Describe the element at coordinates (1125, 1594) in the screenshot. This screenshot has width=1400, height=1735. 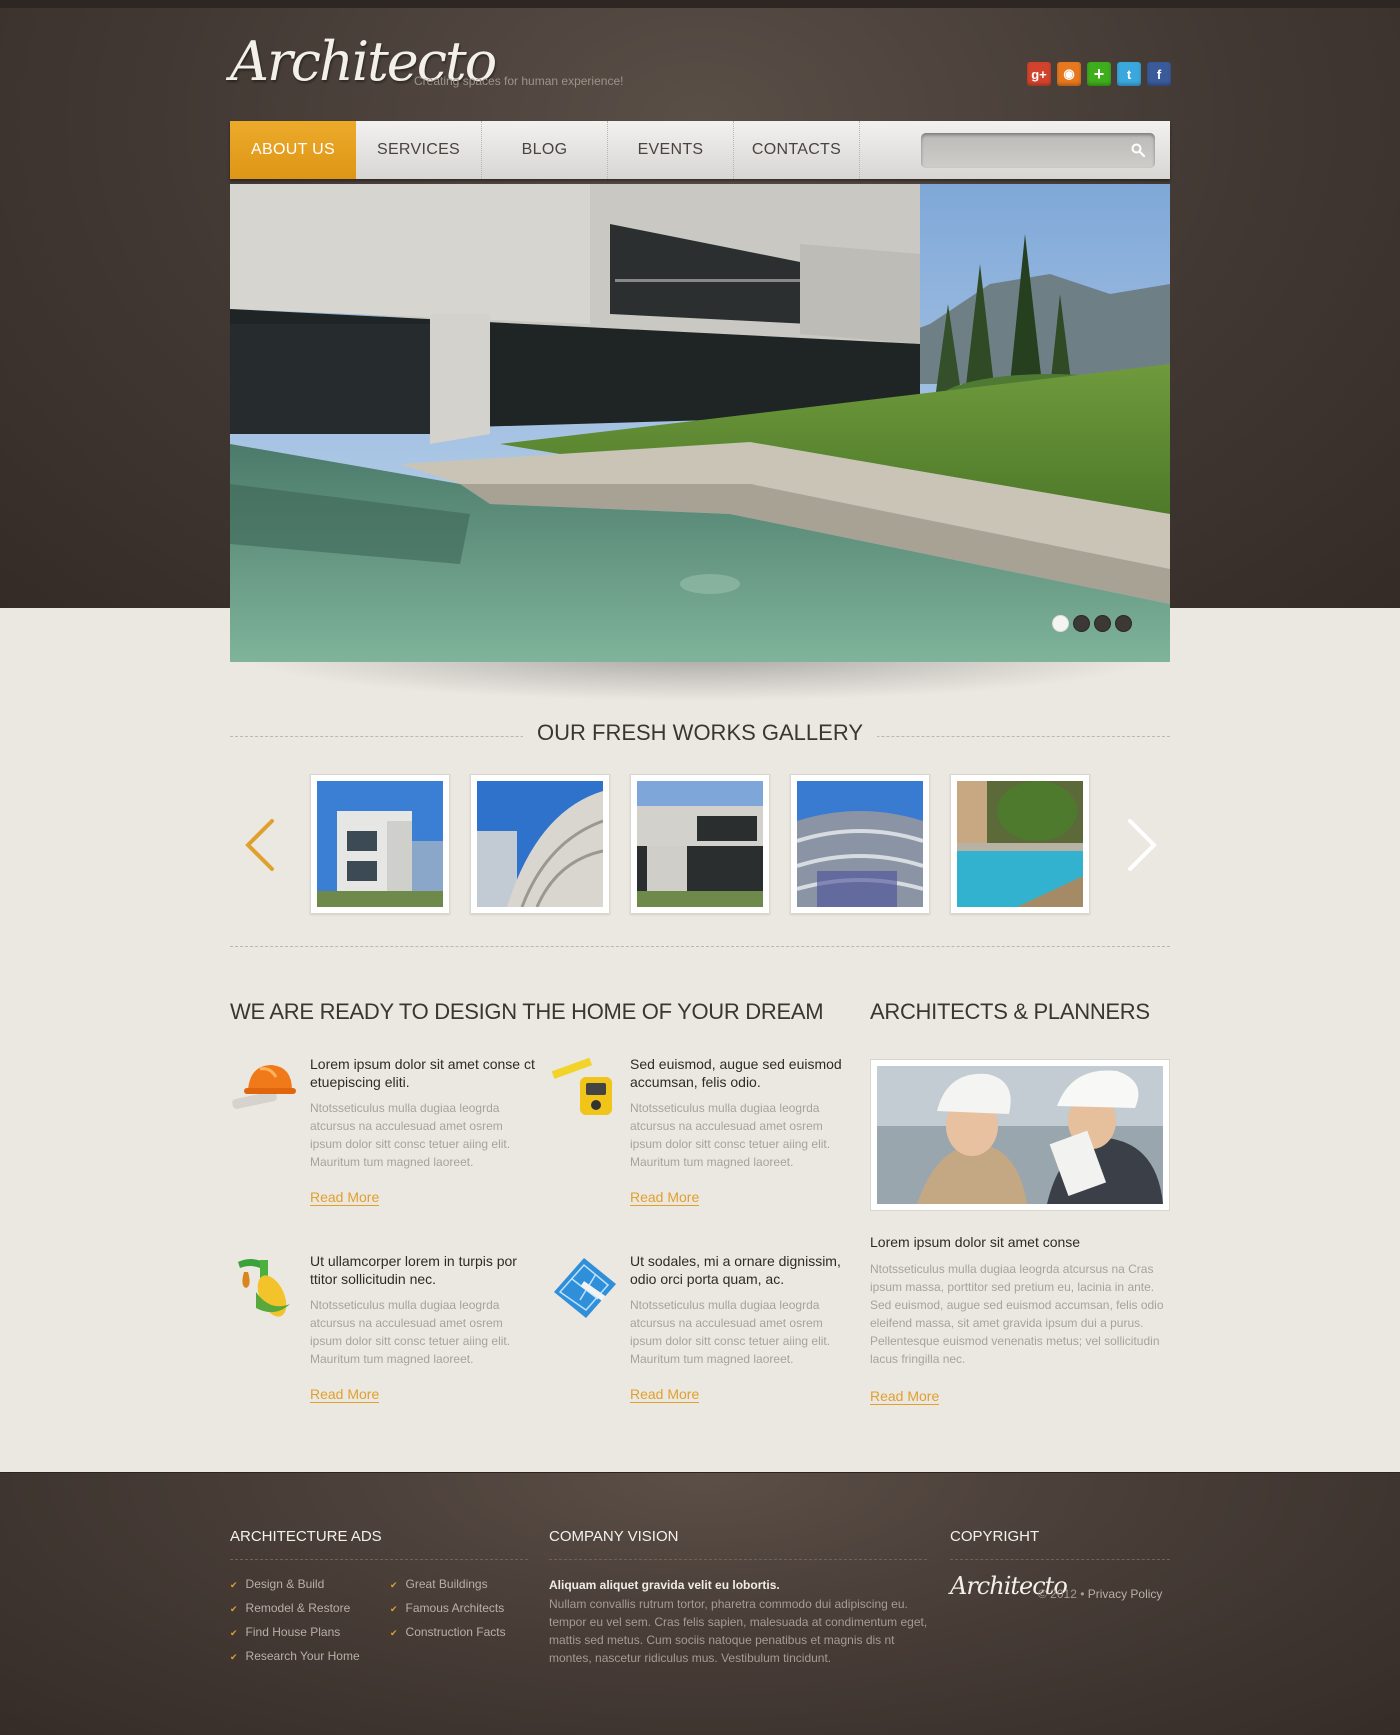
I see `privacy-policy-link: Privacy Policy` at that location.